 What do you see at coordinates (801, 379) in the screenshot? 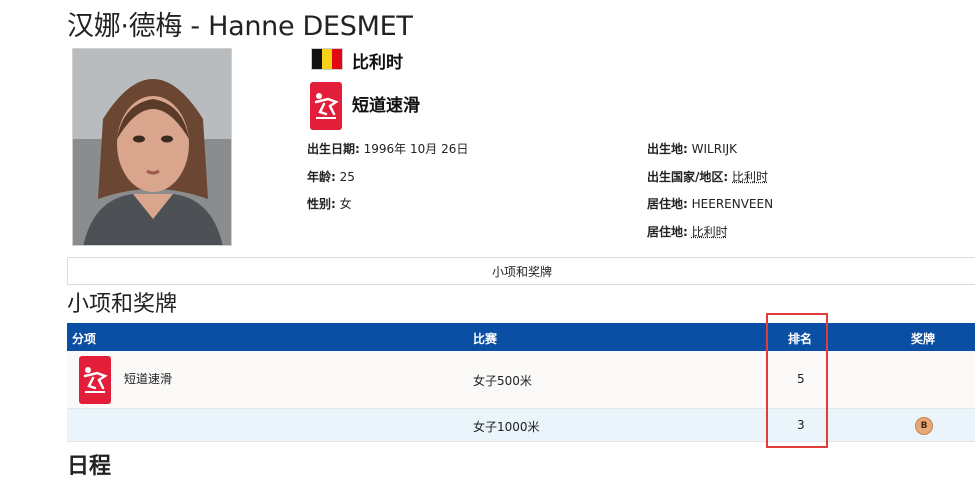
I see `row-rank: 5` at bounding box center [801, 379].